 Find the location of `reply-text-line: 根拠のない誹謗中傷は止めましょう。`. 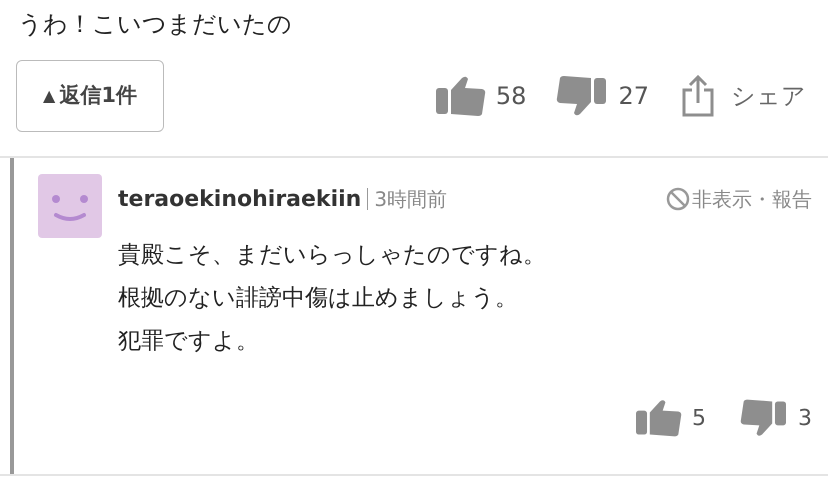

reply-text-line: 根拠のない誹謗中傷は止めましょう。 is located at coordinates (318, 298).